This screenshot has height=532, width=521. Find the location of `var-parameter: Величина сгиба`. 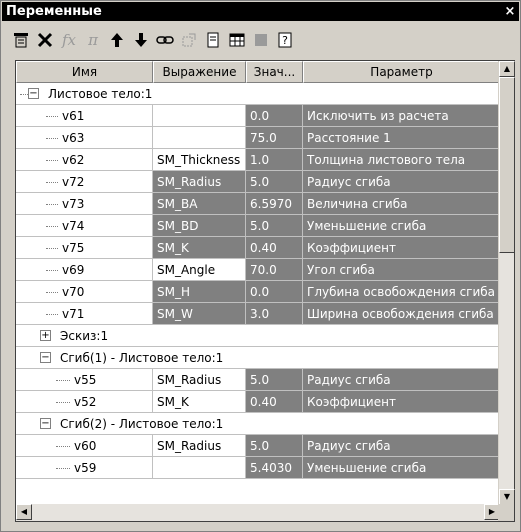

var-parameter: Величина сгиба is located at coordinates (401, 204).